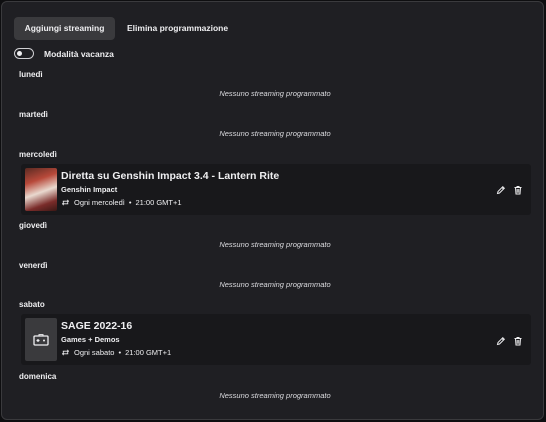 The height and width of the screenshot is (422, 546). What do you see at coordinates (94, 352) in the screenshot?
I see `stream-recurrence: Ogni sabato` at bounding box center [94, 352].